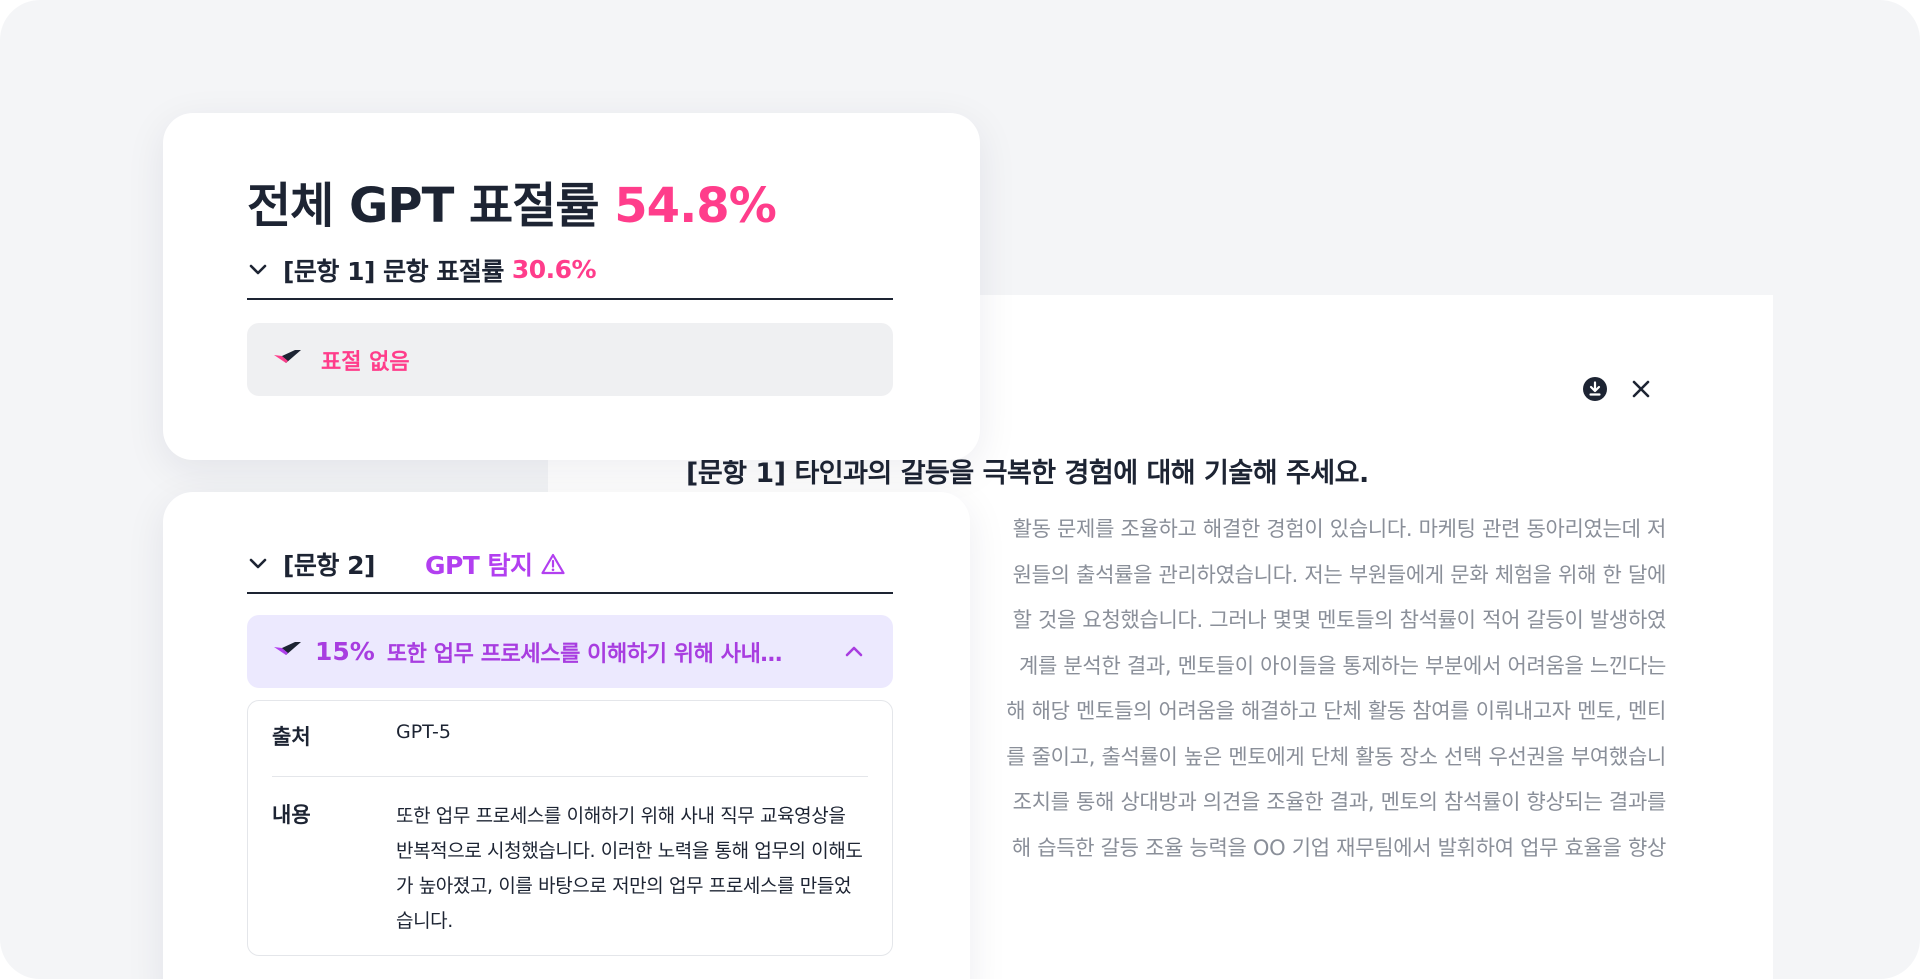 This screenshot has height=979, width=1920. I want to click on match-percent: 15%, so click(345, 651).